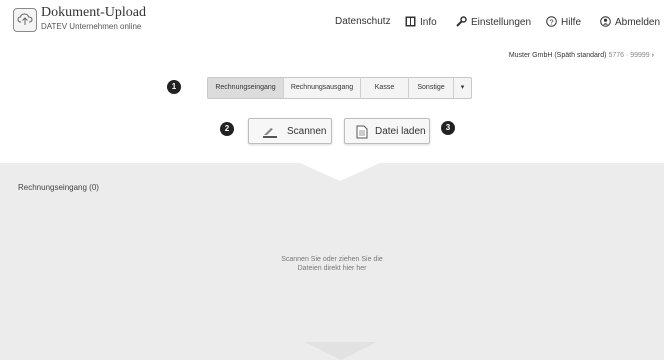 Image resolution: width=664 pixels, height=360 pixels. I want to click on nav-datenschutz-label: Datenschutz, so click(363, 21).